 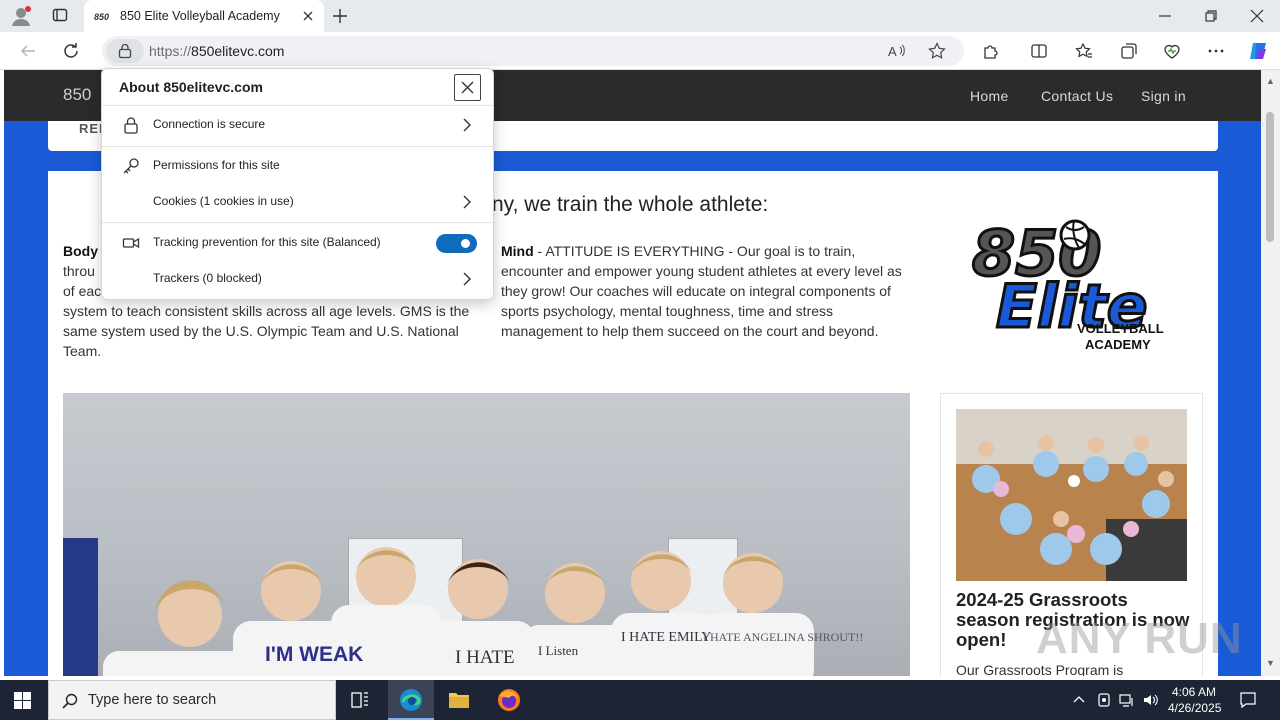 I want to click on popup-title: About 850elitevc.com, so click(x=191, y=87).